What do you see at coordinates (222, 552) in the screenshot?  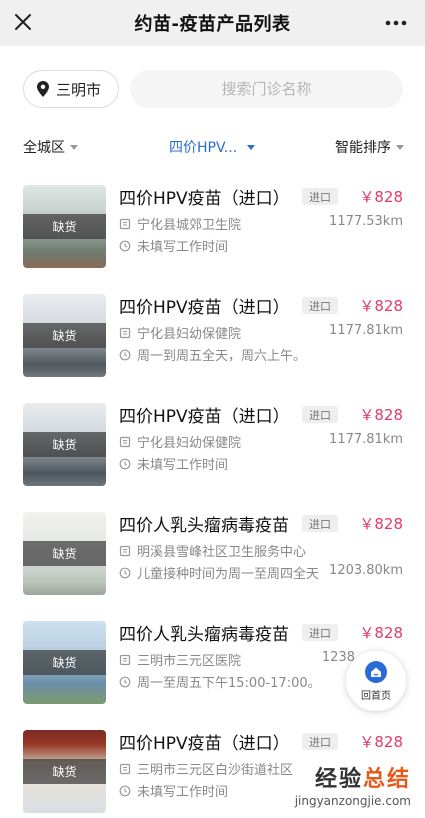 I see `clinic-name: 明溪县雪峰社区卫生服务中心` at bounding box center [222, 552].